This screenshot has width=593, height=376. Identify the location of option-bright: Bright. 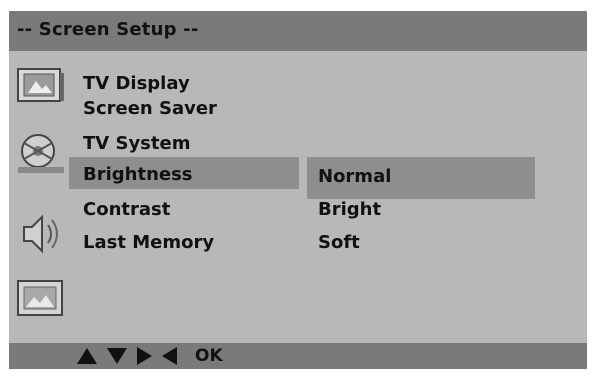
(349, 209).